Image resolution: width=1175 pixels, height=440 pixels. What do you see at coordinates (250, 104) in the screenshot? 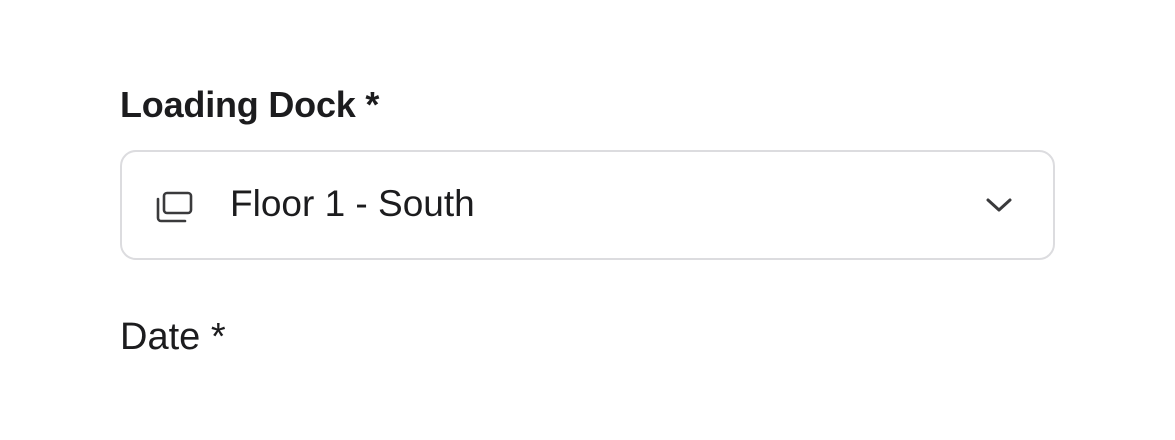
I see `loading-dock-label: Loading Dock *` at bounding box center [250, 104].